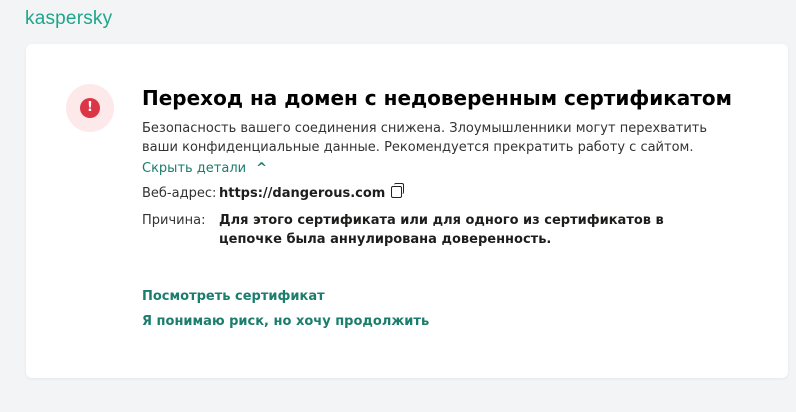  Describe the element at coordinates (69, 18) in the screenshot. I see `kaspersky-logo: kaspersky` at that location.